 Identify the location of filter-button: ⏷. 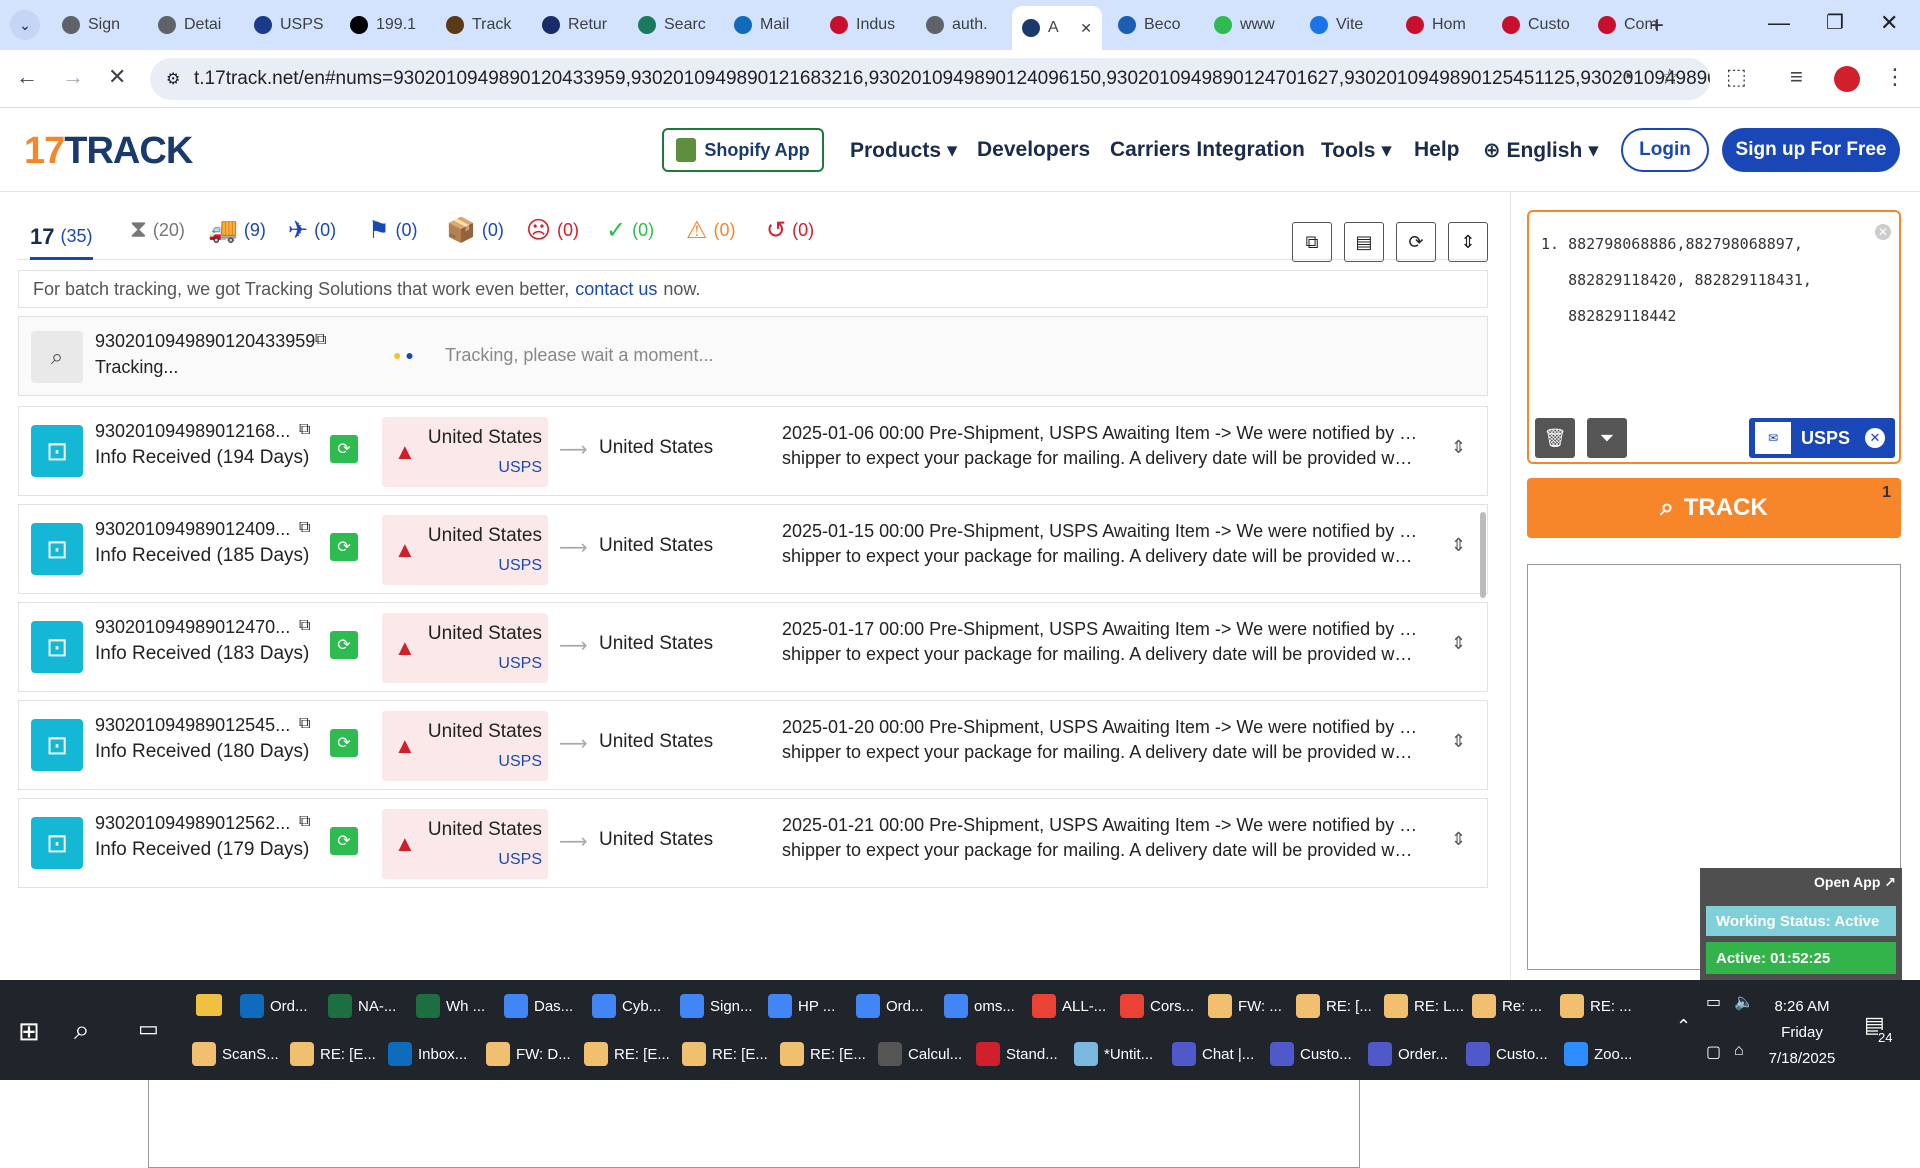
(1607, 438).